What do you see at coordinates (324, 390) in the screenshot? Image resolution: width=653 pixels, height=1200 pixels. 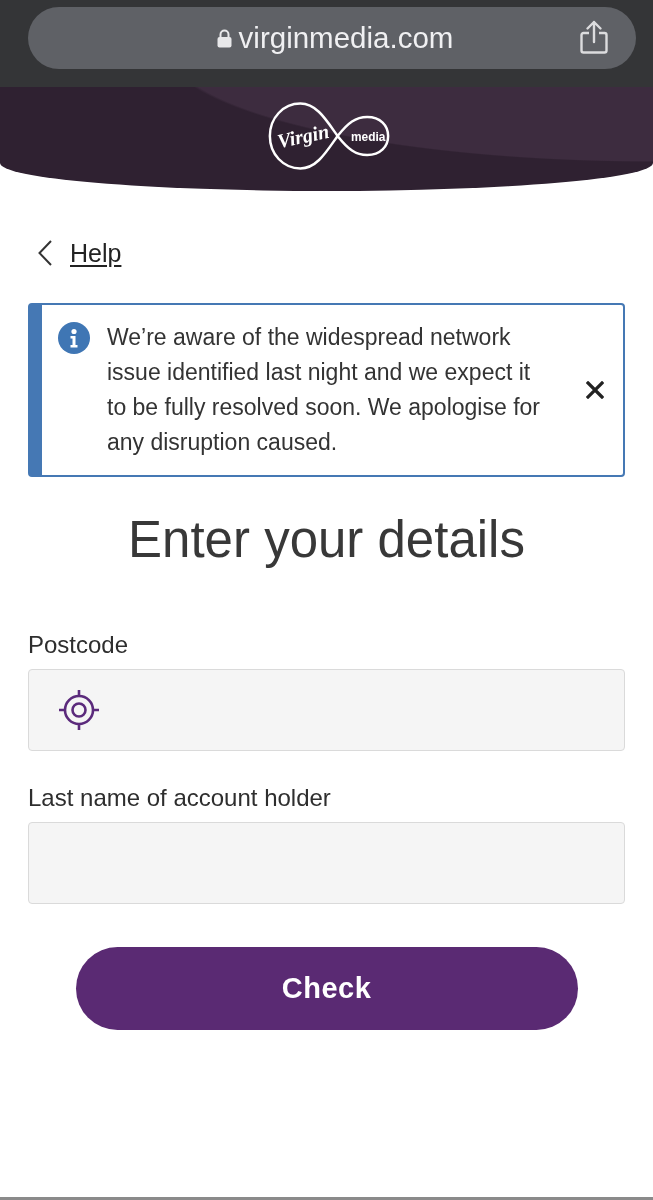 I see `alert-message: We’re aware of the widespread network issue identified last night and we expect it to be fully resolved soon. We apologise for any disruption caused.` at bounding box center [324, 390].